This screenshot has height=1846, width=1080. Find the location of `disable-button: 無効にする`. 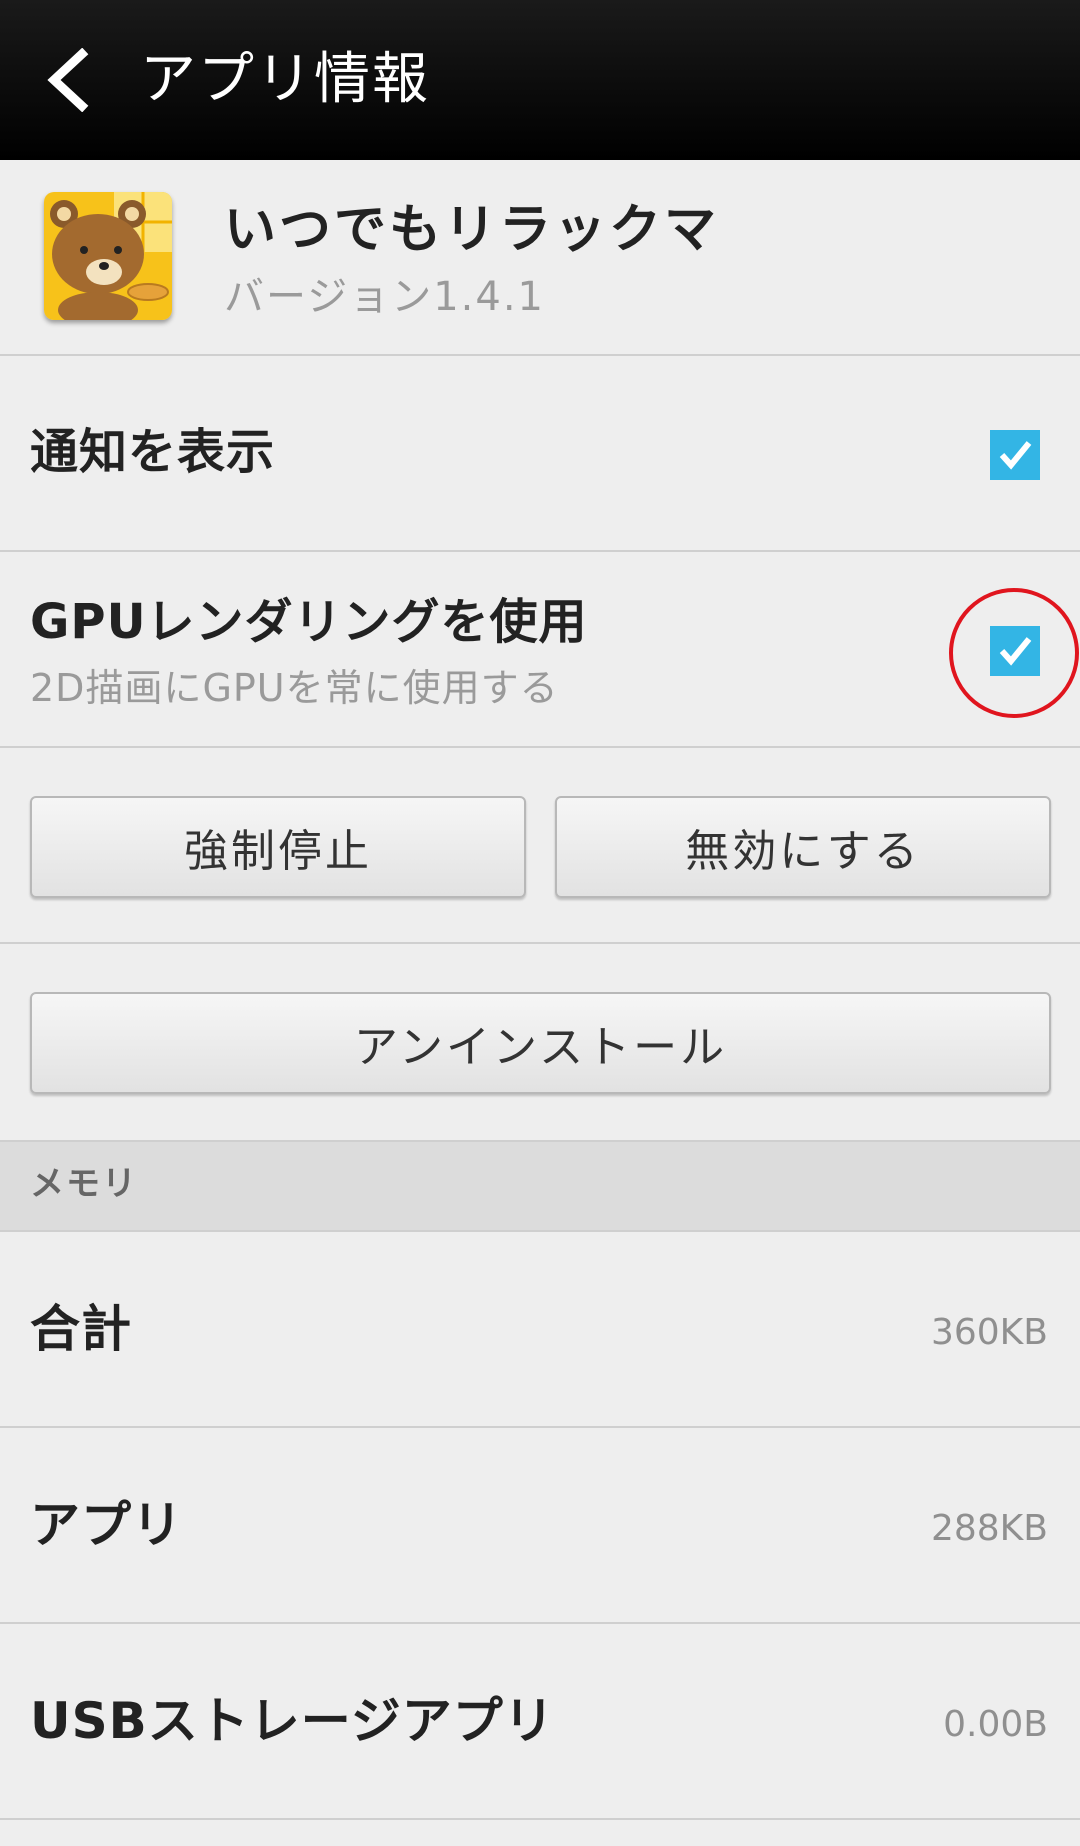

disable-button: 無効にする is located at coordinates (803, 847).